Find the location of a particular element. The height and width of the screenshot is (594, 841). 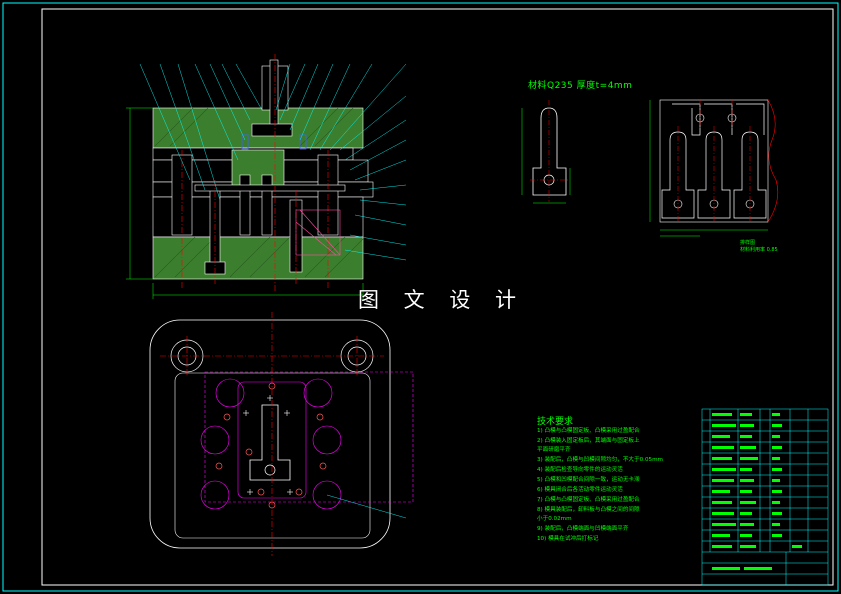

tech-note: 9) 装配后，凸模端面与凹模端面平齐 is located at coordinates (583, 529).